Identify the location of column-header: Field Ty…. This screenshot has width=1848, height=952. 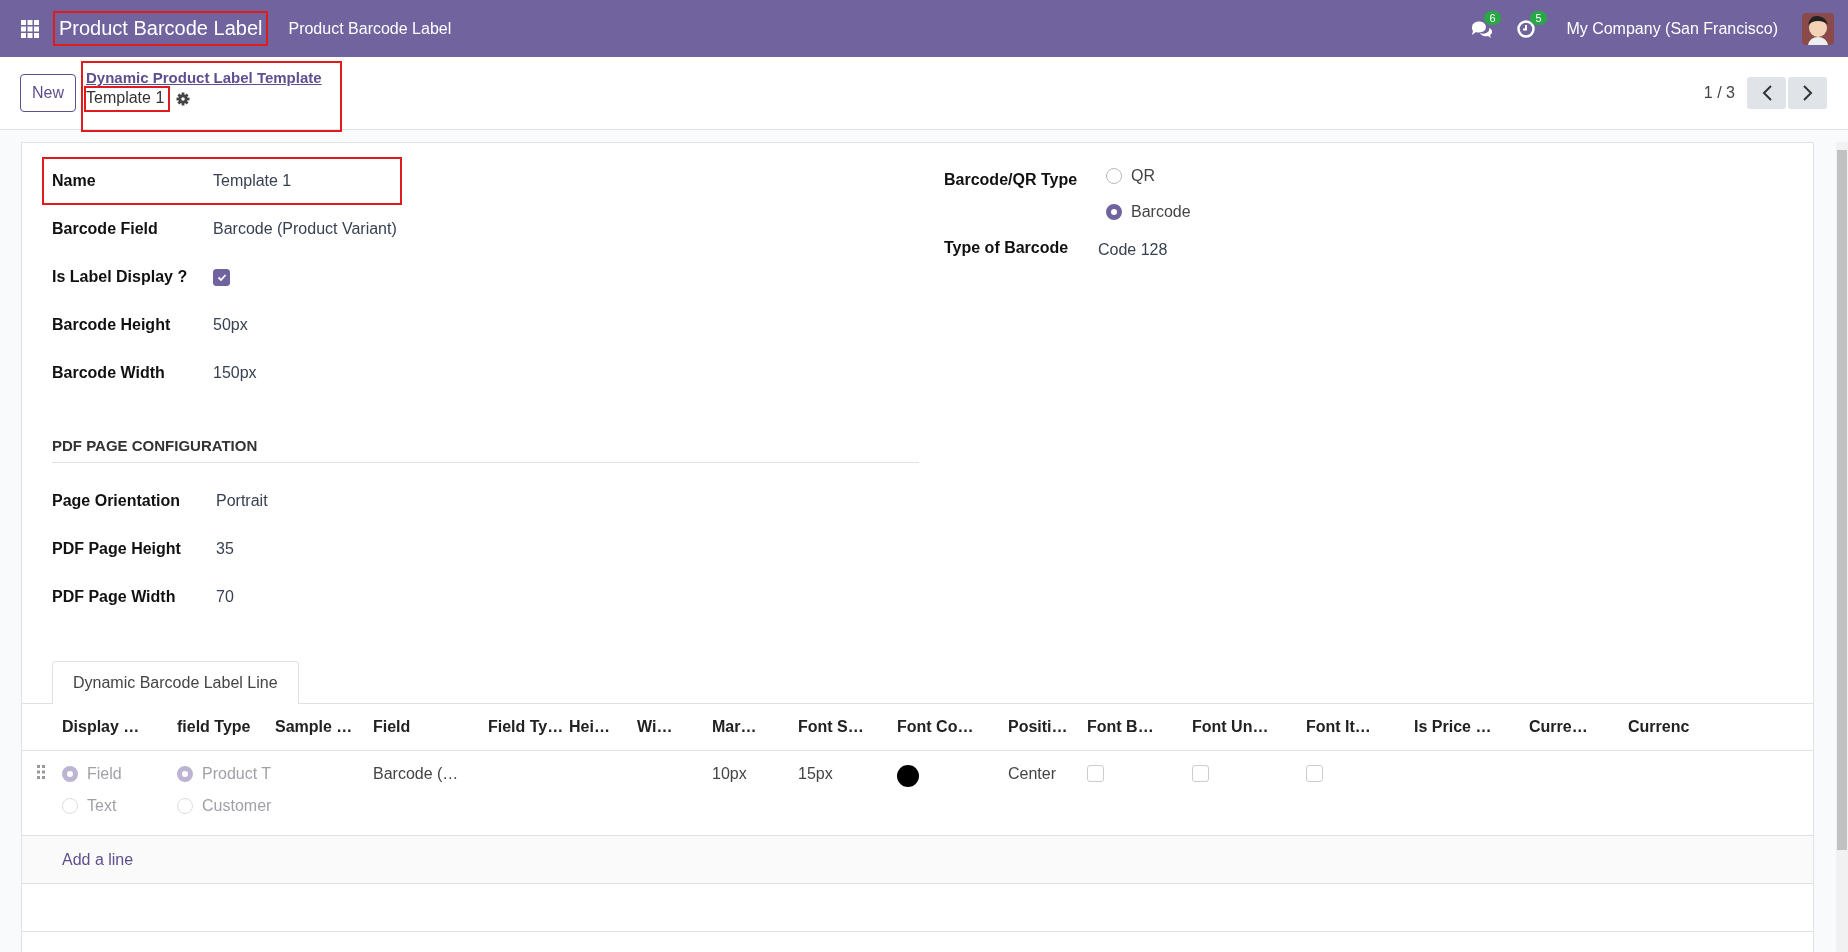
(526, 726).